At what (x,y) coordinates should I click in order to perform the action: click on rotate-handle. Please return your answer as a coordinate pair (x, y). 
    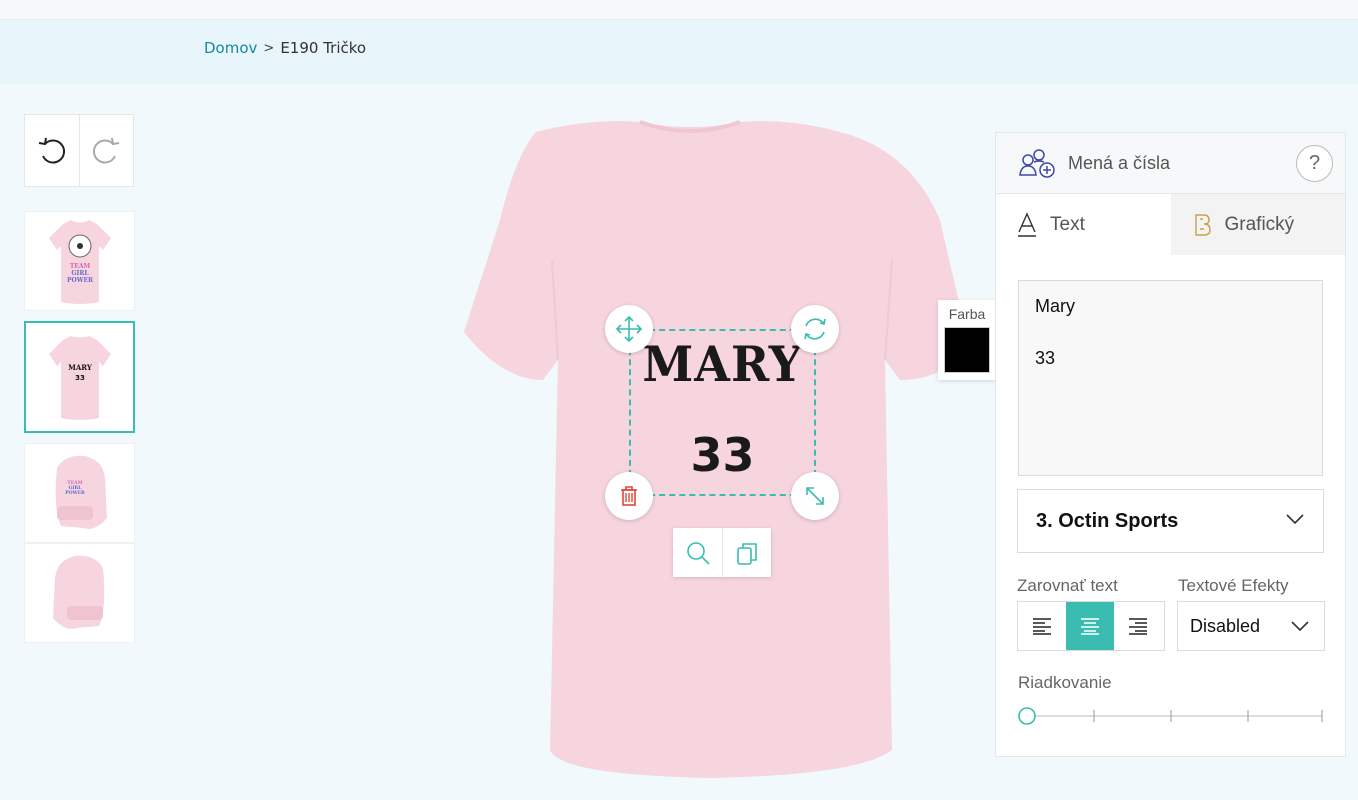
    Looking at the image, I should click on (815, 329).